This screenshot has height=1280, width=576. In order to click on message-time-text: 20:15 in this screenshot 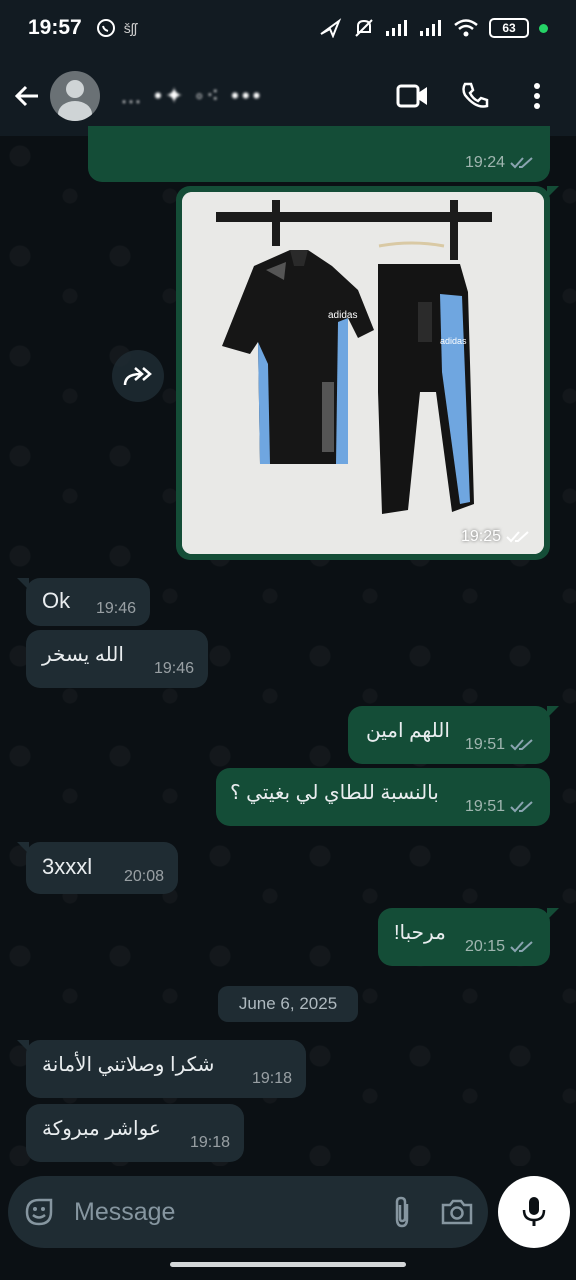, I will do `click(484, 946)`.